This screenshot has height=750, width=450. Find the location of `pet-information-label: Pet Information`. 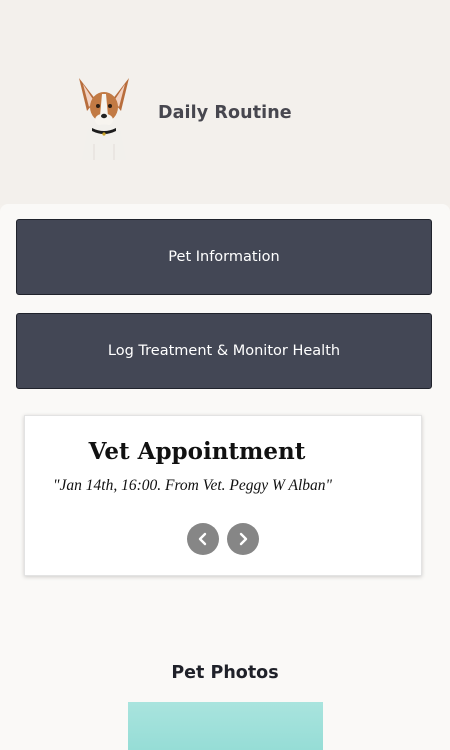

pet-information-label: Pet Information is located at coordinates (224, 257).